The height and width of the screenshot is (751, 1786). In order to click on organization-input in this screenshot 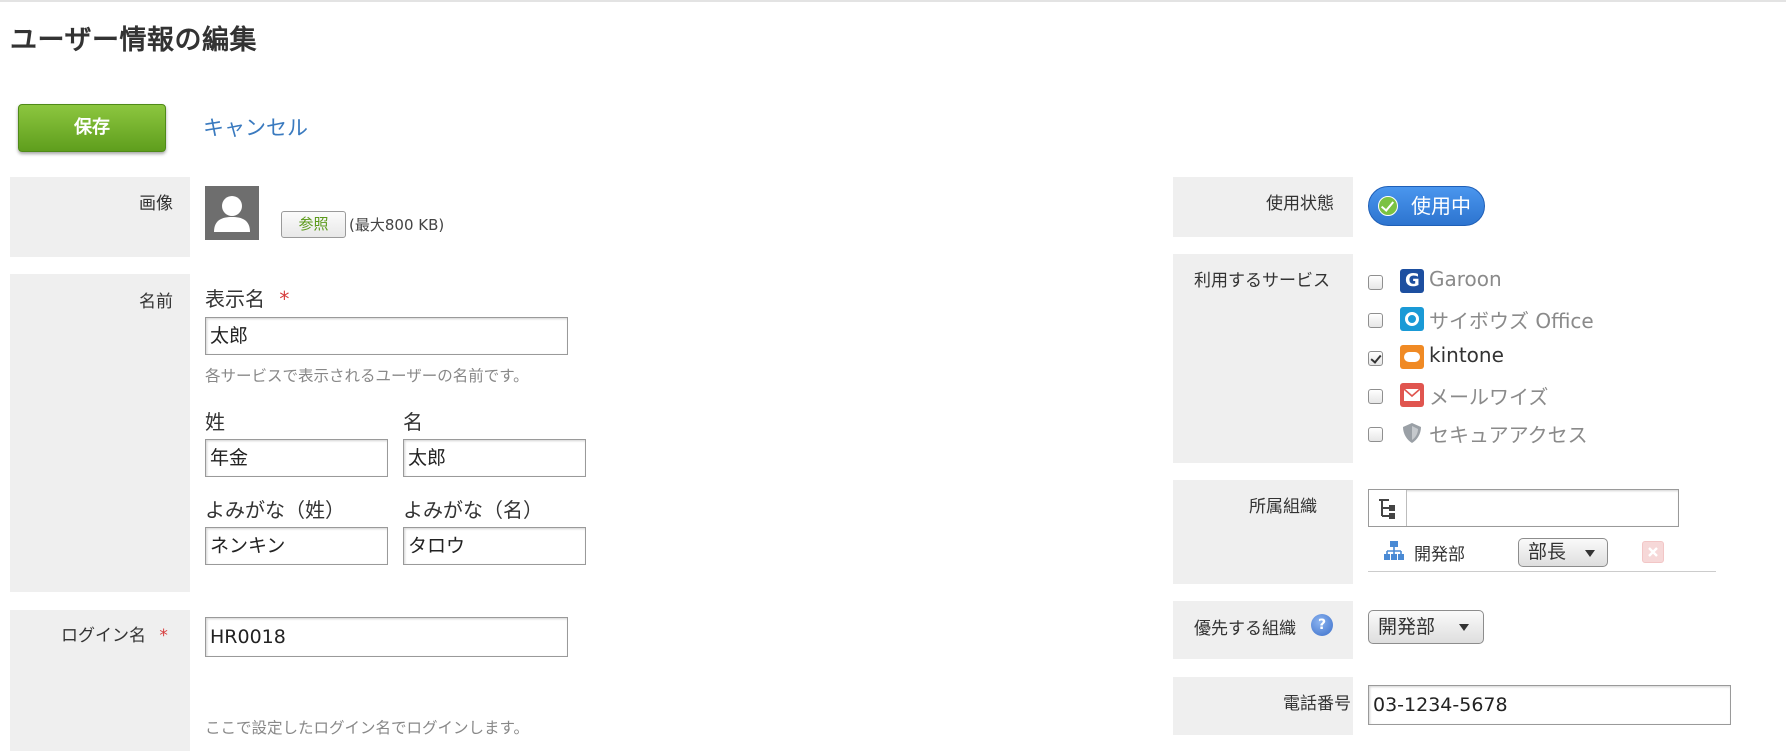, I will do `click(1523, 508)`.